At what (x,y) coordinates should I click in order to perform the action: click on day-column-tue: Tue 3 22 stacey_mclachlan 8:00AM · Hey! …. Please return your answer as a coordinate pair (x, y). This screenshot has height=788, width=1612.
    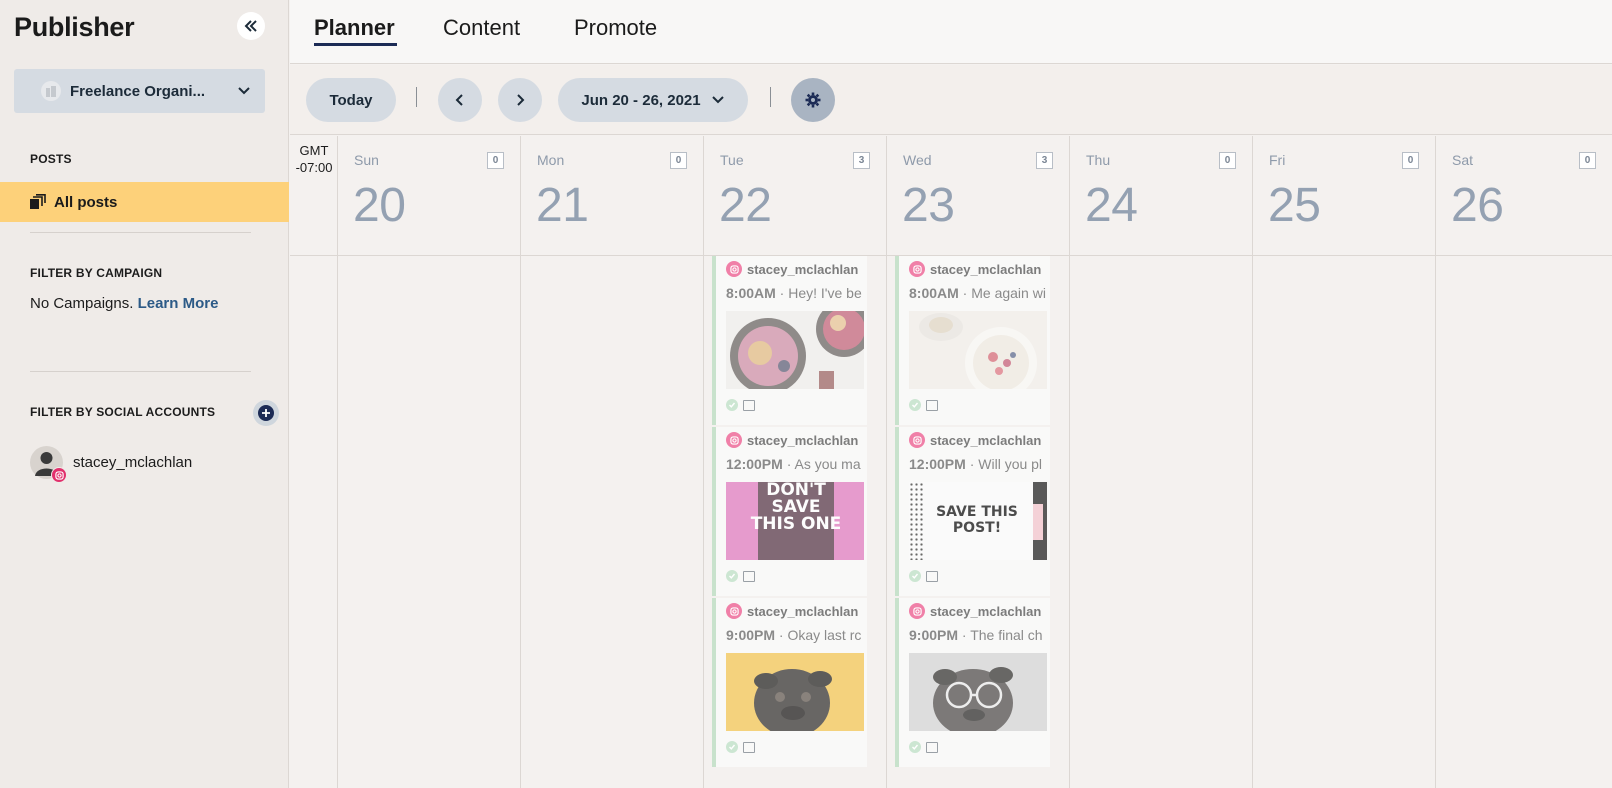
    Looking at the image, I should click on (795, 462).